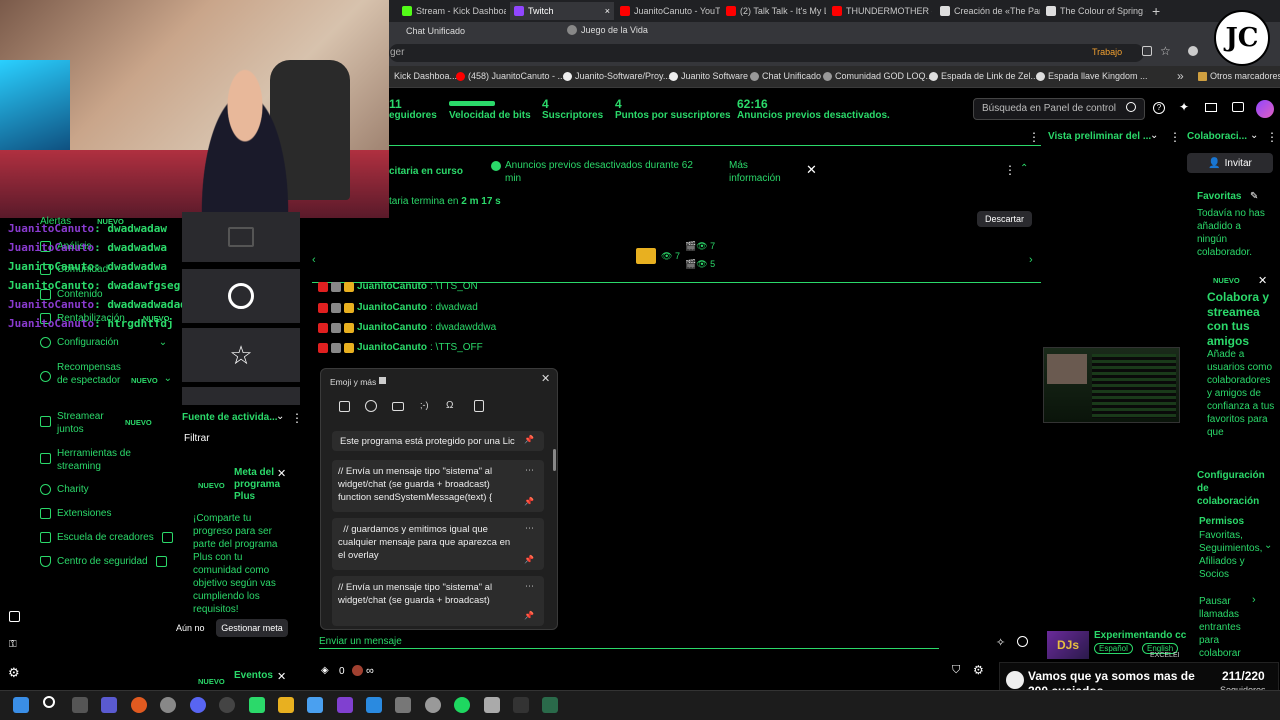 The height and width of the screenshot is (720, 1280). Describe the element at coordinates (325, 670) in the screenshot. I see `bits-icon: ◈` at that location.